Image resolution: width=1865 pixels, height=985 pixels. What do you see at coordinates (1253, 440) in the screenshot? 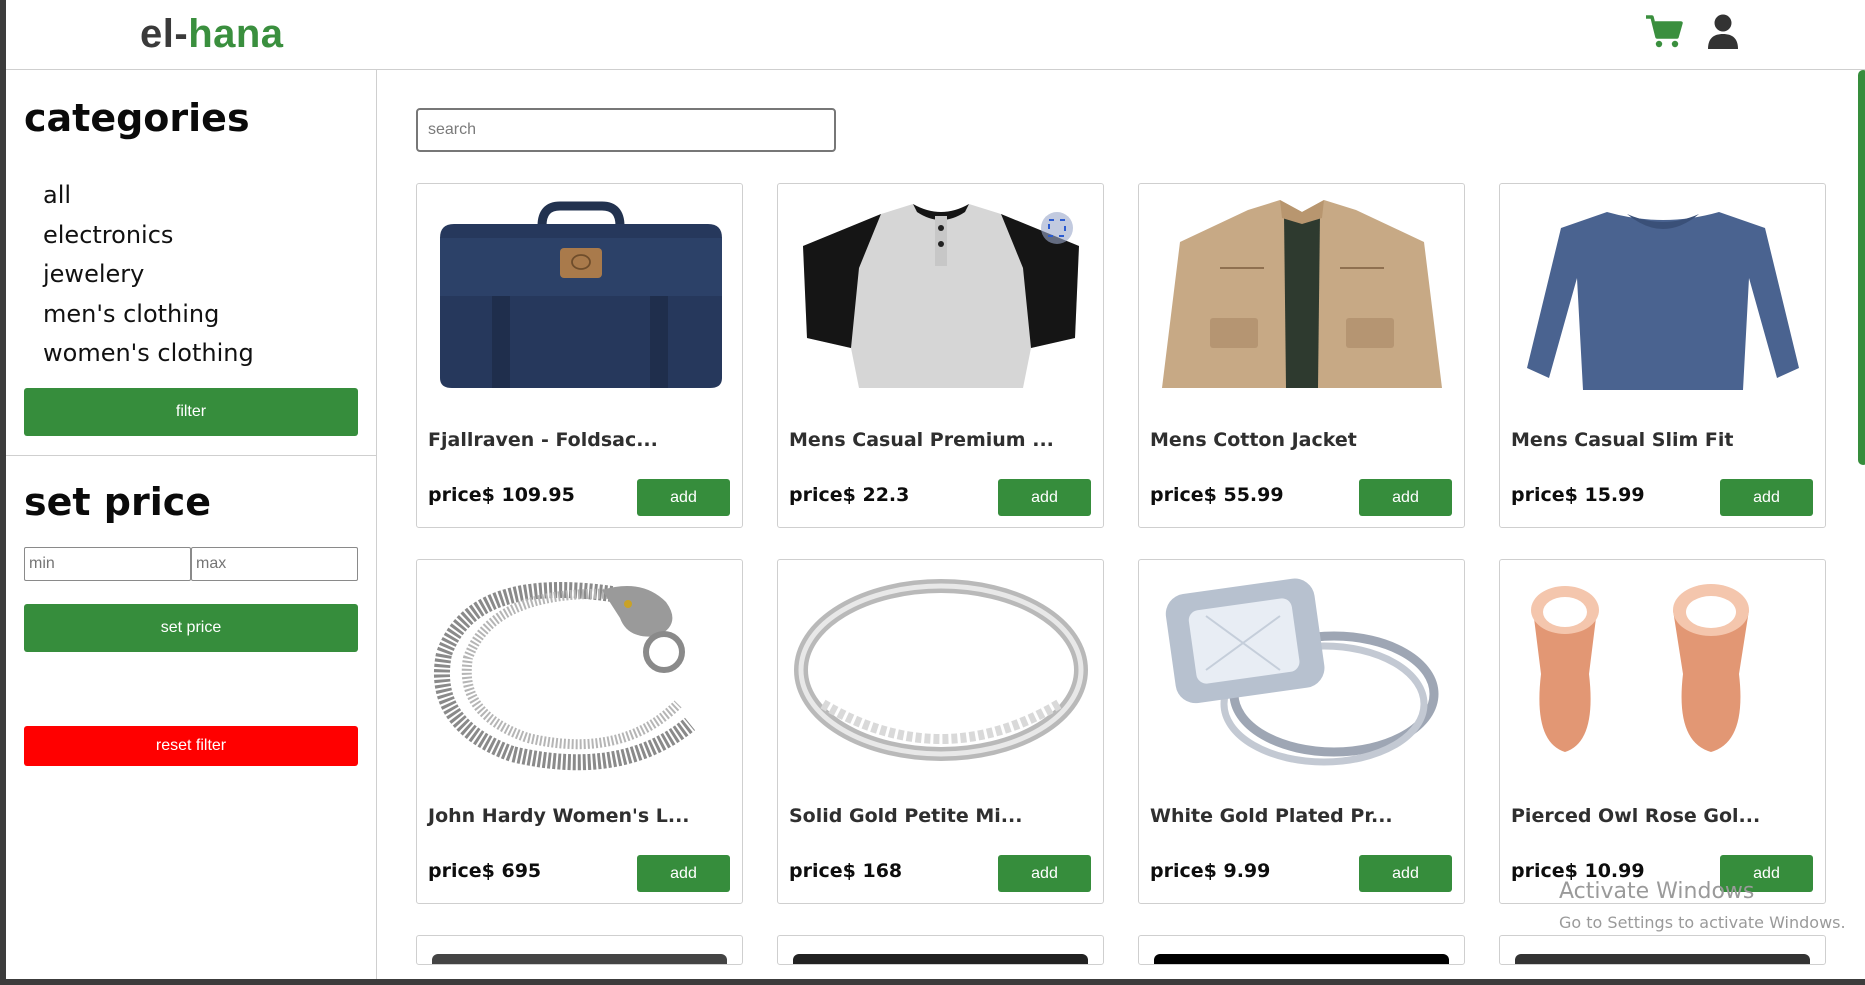
I see `product-title: Mens Cotton Jacket` at bounding box center [1253, 440].